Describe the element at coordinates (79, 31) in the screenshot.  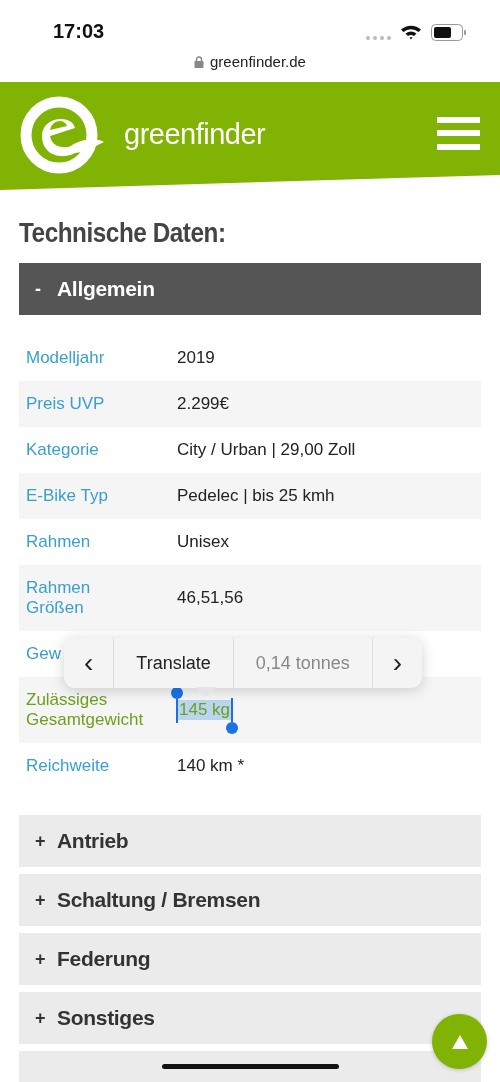
I see `clock: 17:03` at that location.